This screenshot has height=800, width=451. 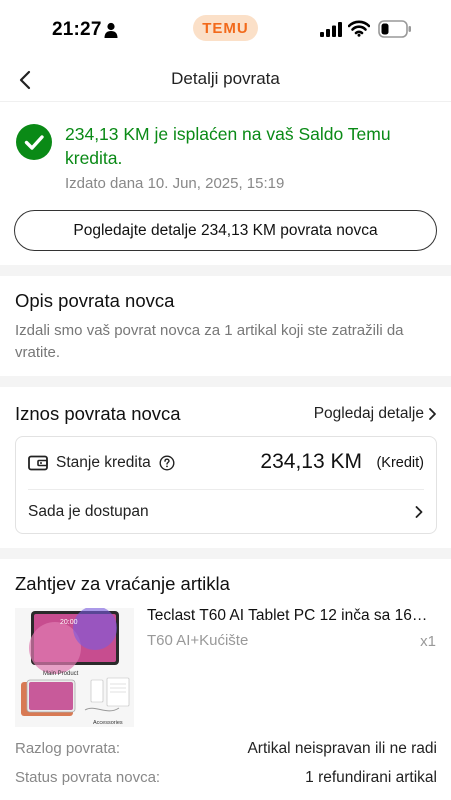 I want to click on view-details-label: Pogledaj detalje, so click(x=369, y=414).